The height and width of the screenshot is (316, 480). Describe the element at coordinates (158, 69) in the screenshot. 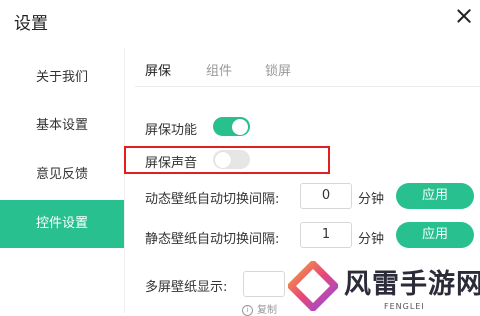

I see `tab-screensaver: 屏保` at that location.